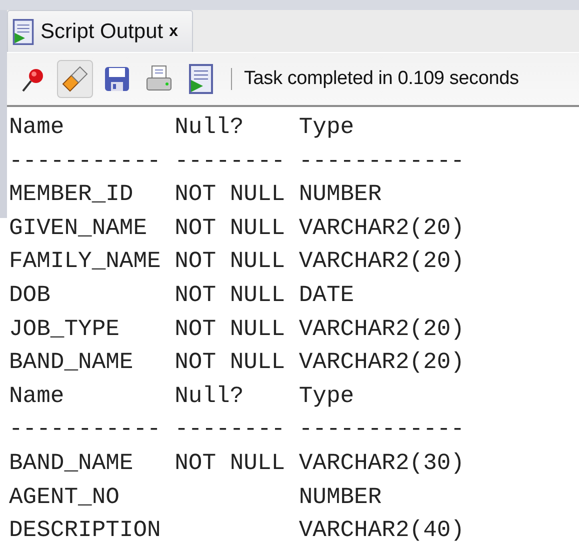  What do you see at coordinates (237, 261) in the screenshot?
I see `output-line: FAMILY_NAME NOT NULL VARCHAR2(20)` at bounding box center [237, 261].